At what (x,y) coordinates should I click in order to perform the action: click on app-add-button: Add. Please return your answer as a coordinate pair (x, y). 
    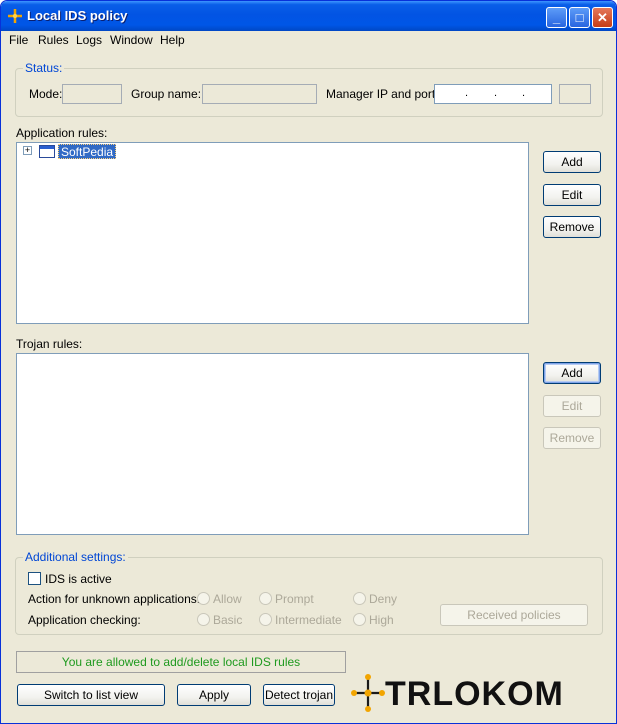
    Looking at the image, I should click on (572, 162).